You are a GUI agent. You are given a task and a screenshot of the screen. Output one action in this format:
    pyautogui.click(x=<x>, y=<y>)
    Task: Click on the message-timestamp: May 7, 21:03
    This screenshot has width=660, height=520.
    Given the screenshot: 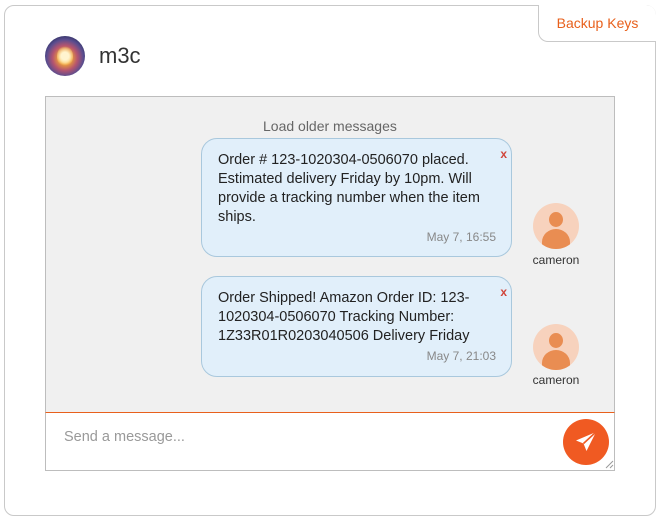 What is the action you would take?
    pyautogui.click(x=461, y=356)
    